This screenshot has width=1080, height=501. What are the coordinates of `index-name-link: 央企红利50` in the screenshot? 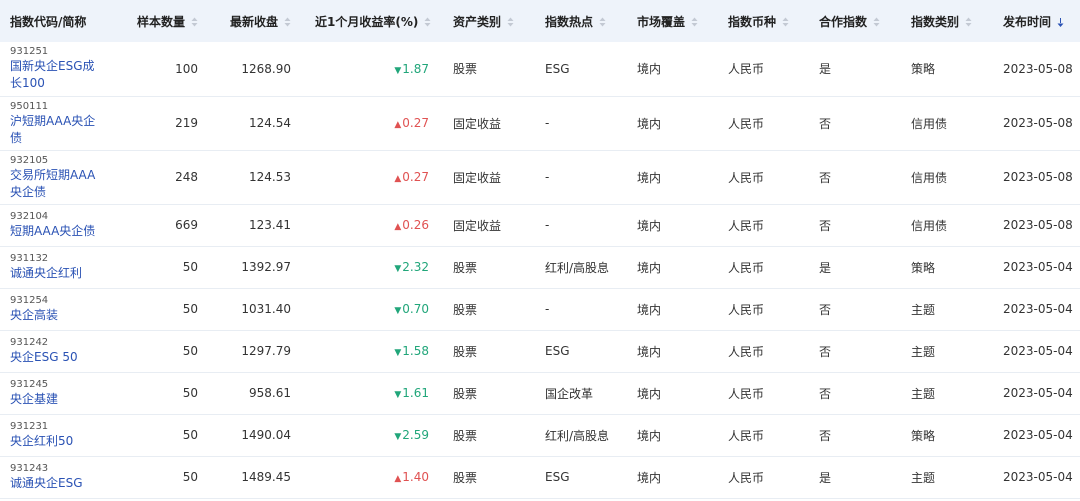 It's located at (55, 441).